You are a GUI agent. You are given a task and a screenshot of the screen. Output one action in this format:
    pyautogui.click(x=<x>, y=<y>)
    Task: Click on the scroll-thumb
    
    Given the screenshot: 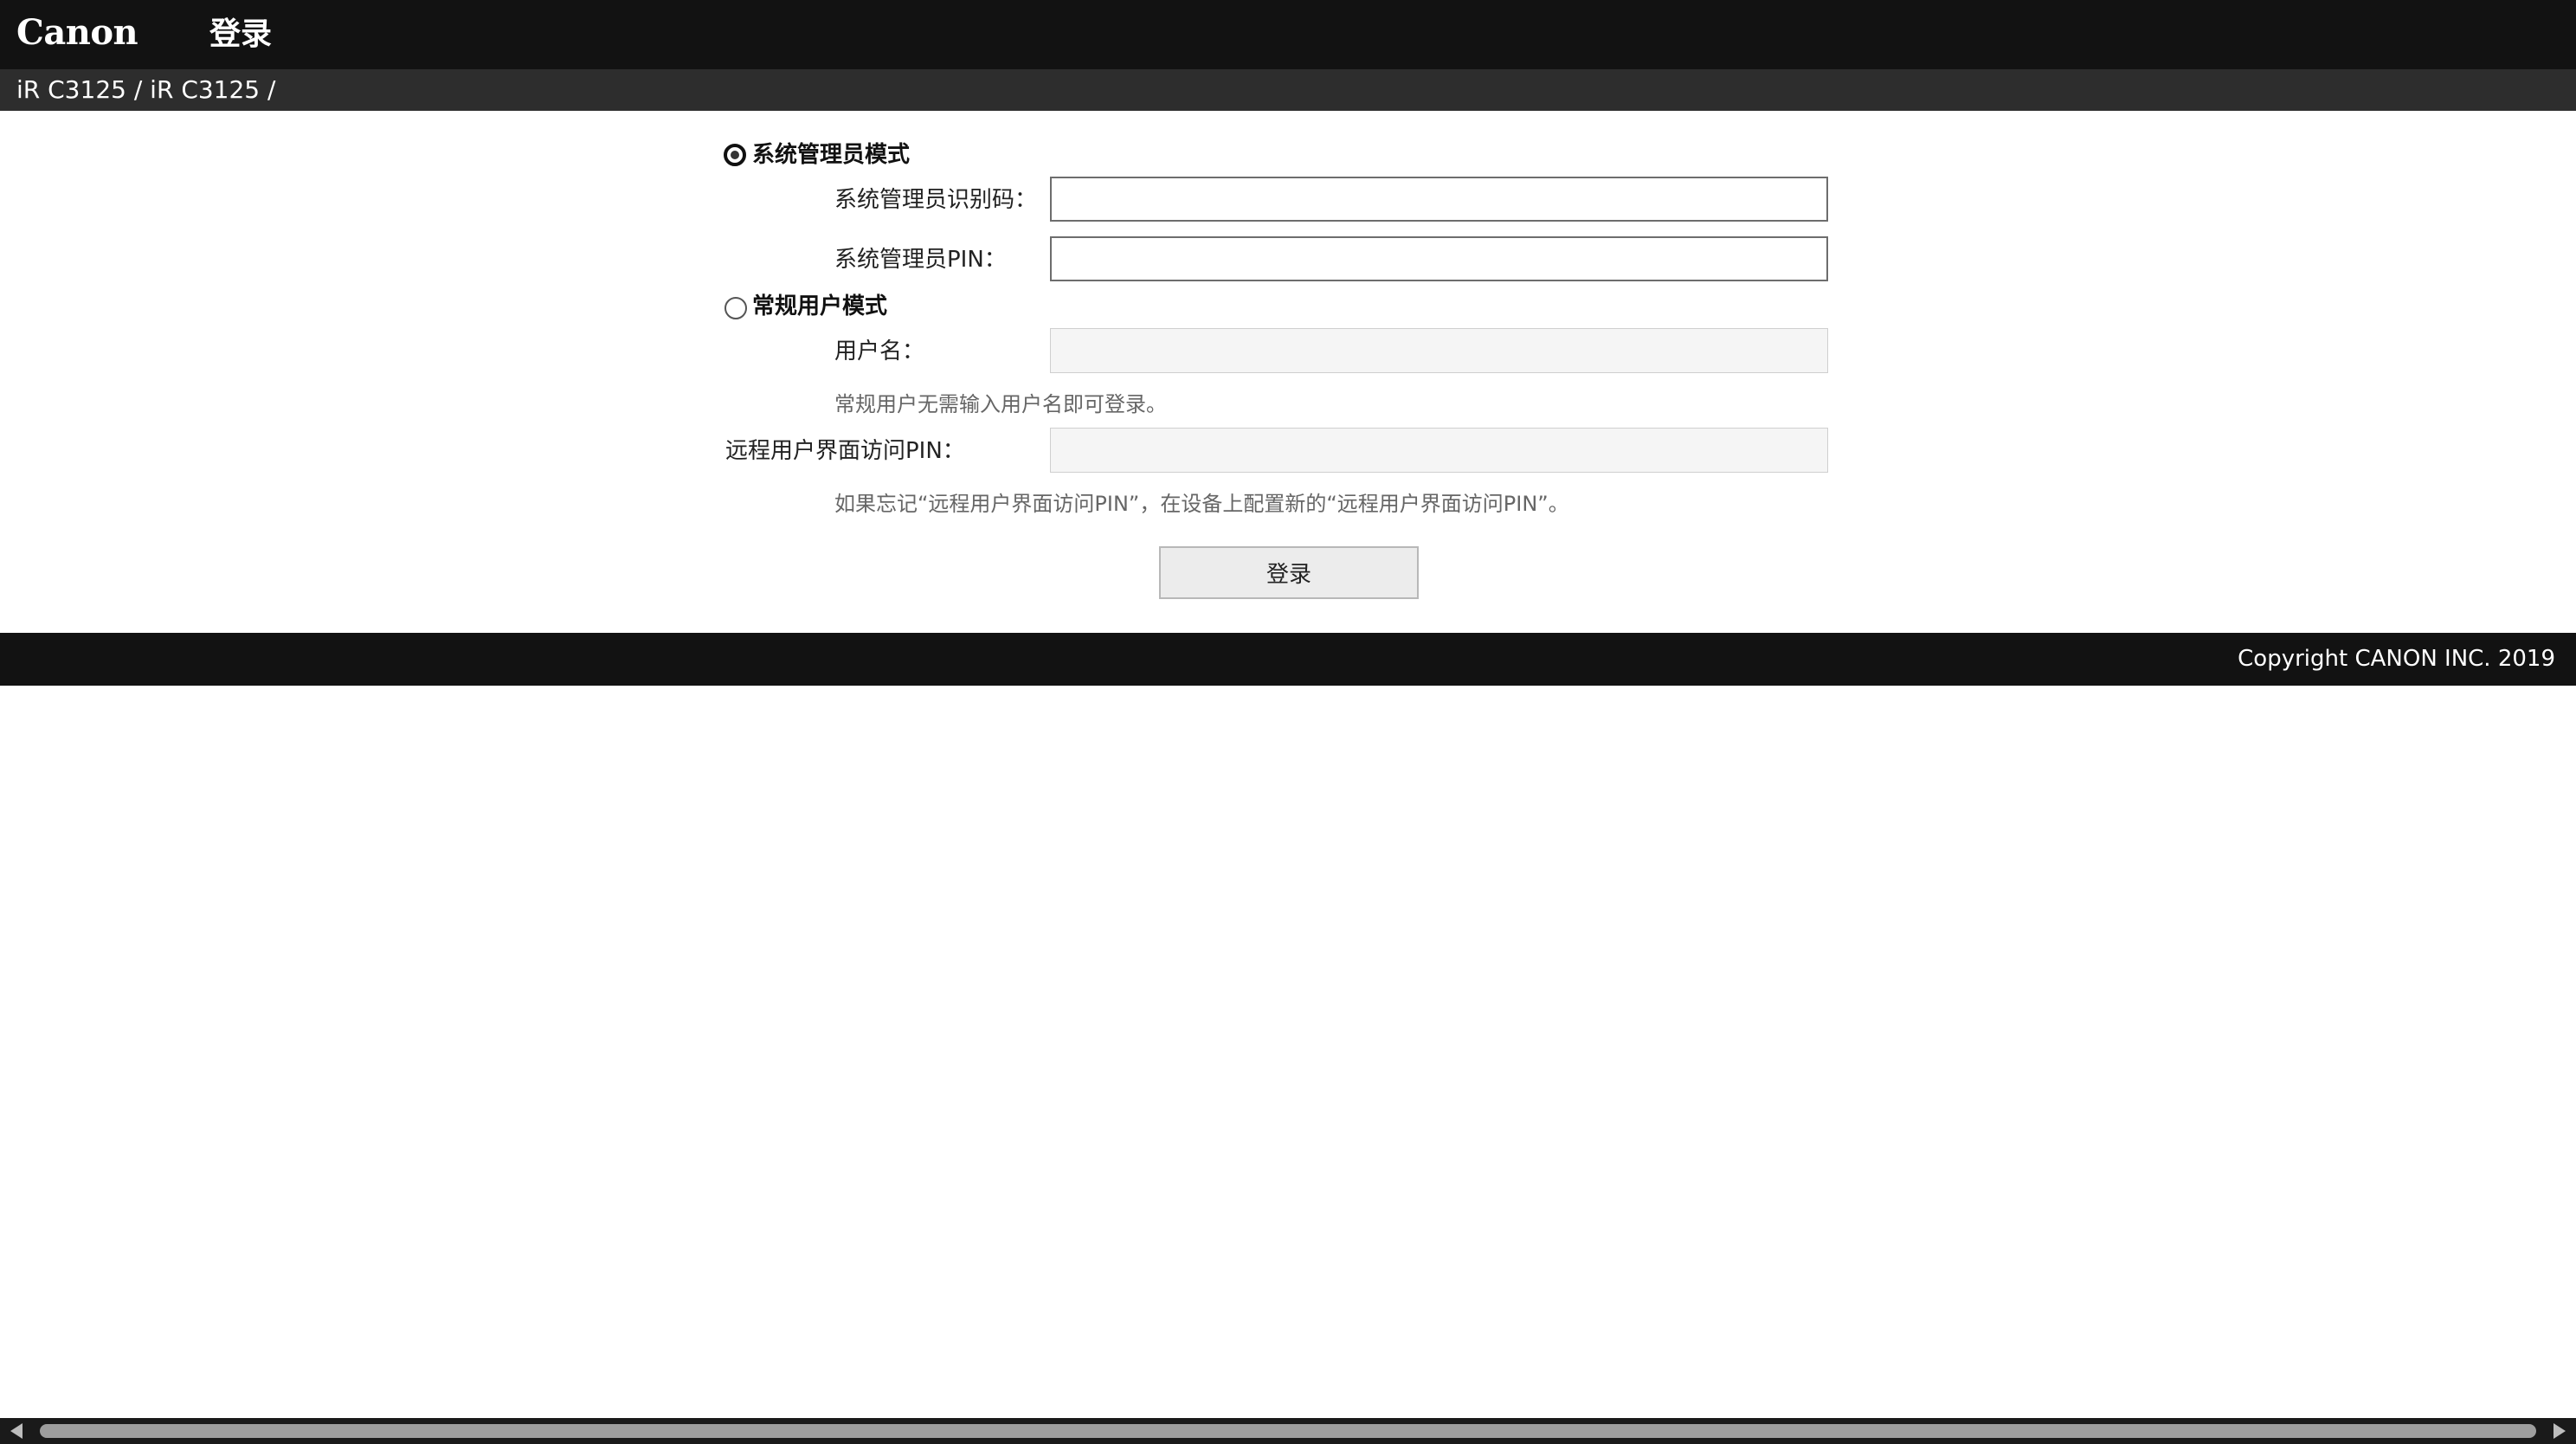 What is the action you would take?
    pyautogui.click(x=1288, y=1431)
    